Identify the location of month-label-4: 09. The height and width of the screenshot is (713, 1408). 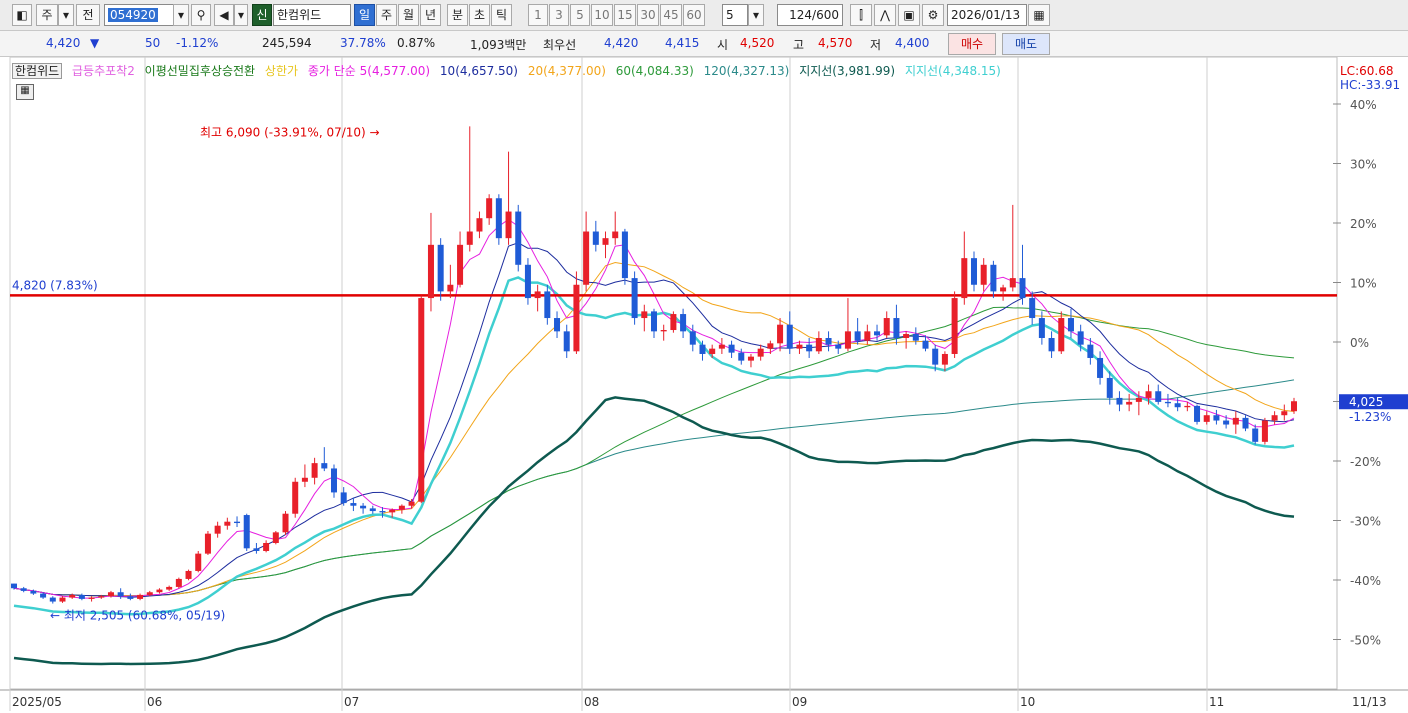
(799, 702).